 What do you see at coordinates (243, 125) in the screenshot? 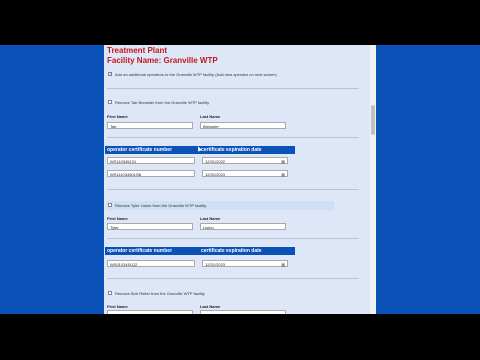
I see `last-name-input: Brewster` at bounding box center [243, 125].